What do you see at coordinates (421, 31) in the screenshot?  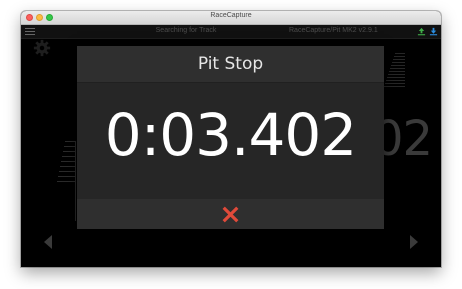 I see `upload-icon` at bounding box center [421, 31].